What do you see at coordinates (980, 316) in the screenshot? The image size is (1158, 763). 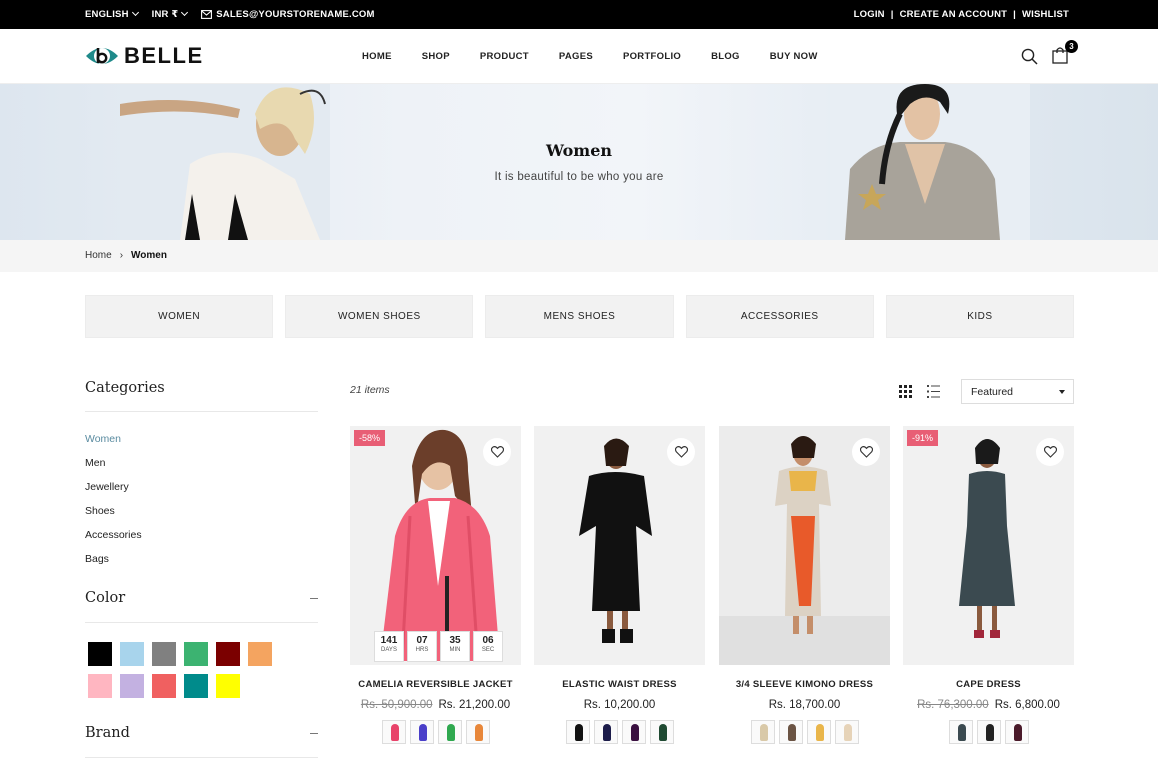 I see `category-tile-kids: KIDS` at bounding box center [980, 316].